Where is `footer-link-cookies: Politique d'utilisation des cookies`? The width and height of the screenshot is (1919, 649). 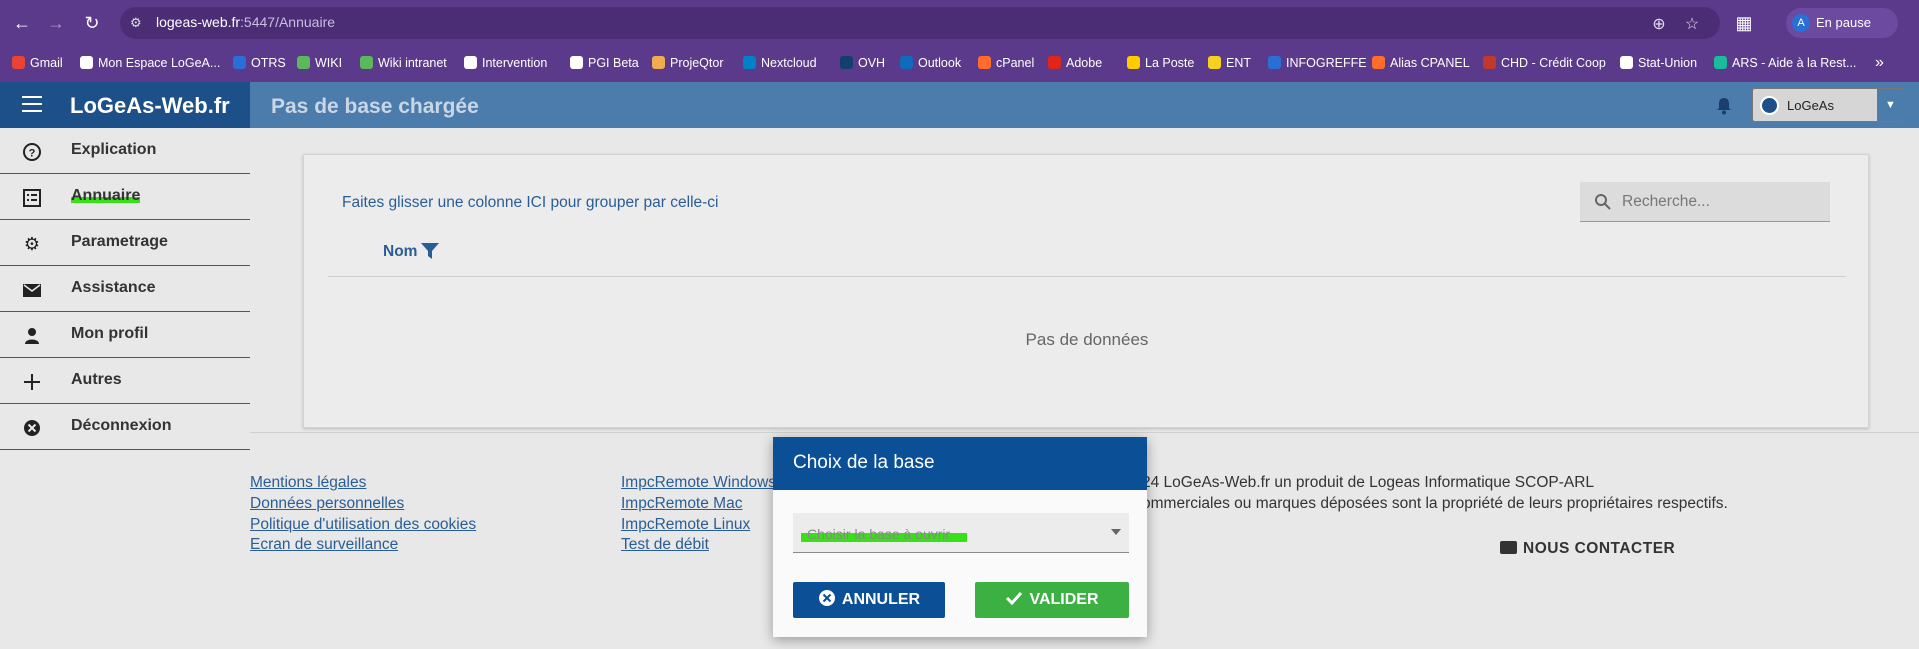 footer-link-cookies: Politique d'utilisation des cookies is located at coordinates (363, 525).